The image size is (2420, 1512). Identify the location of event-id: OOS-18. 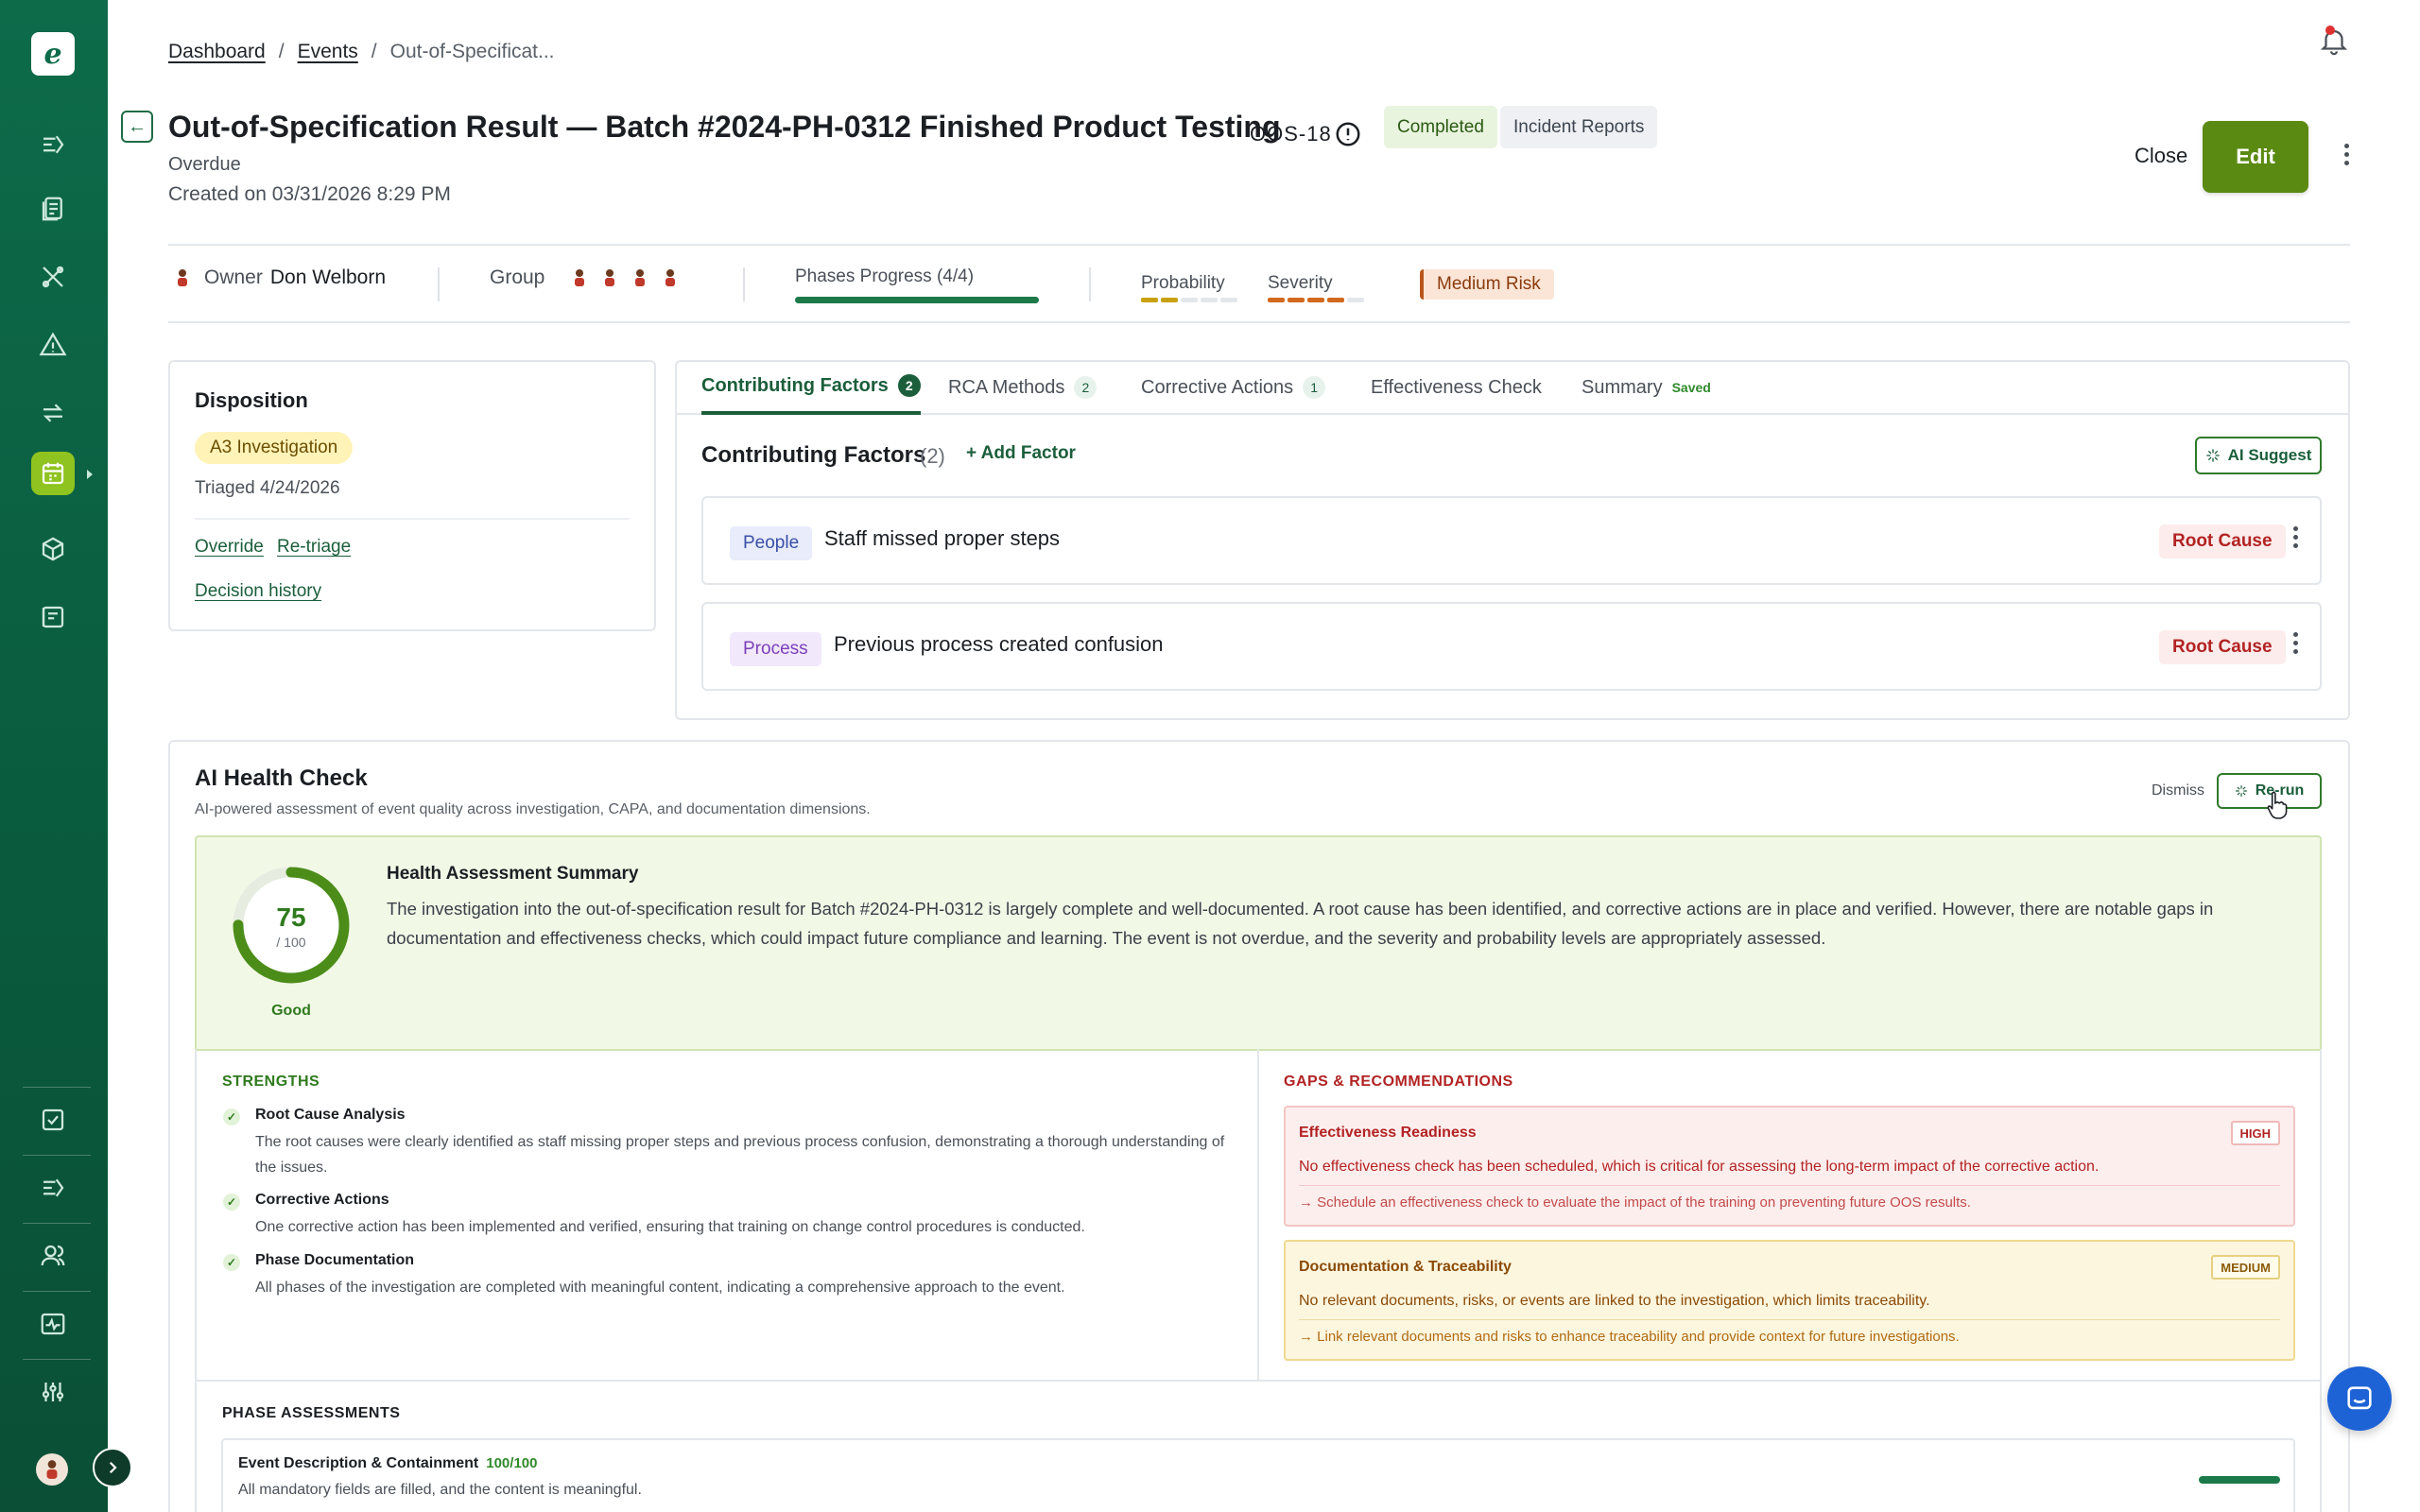
(1291, 134).